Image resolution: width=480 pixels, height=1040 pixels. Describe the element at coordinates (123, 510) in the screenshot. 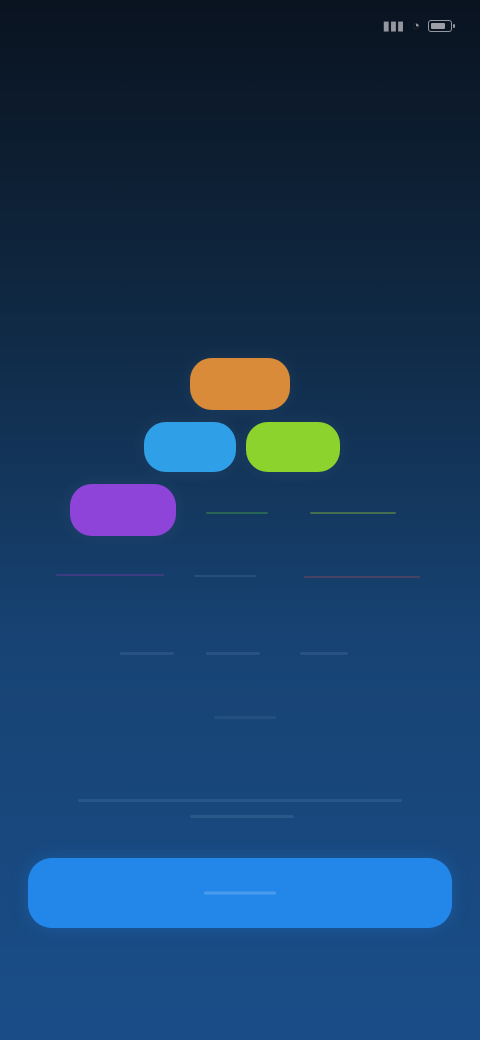

I see `purple-node` at that location.